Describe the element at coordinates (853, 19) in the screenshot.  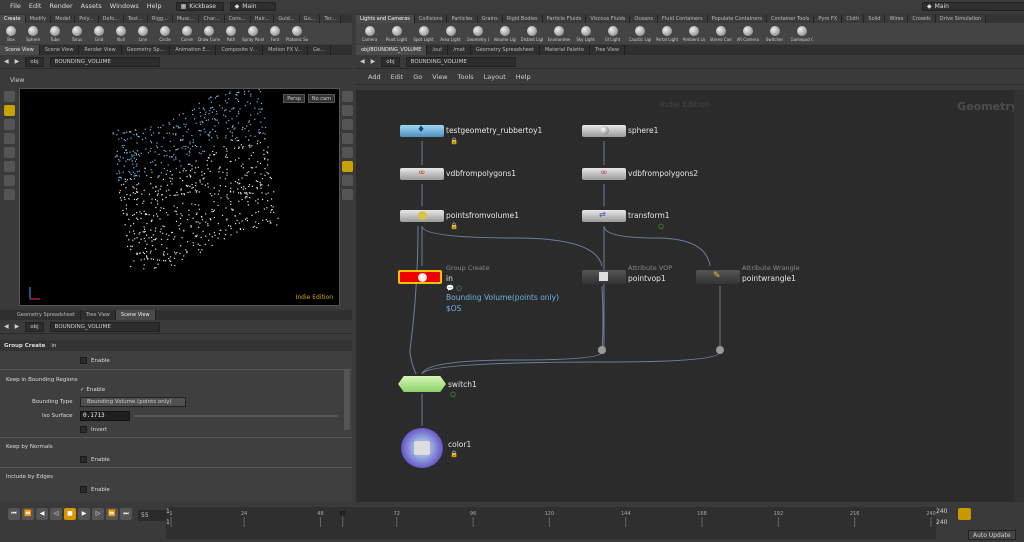
I see `shelf-tab: Cloth` at that location.